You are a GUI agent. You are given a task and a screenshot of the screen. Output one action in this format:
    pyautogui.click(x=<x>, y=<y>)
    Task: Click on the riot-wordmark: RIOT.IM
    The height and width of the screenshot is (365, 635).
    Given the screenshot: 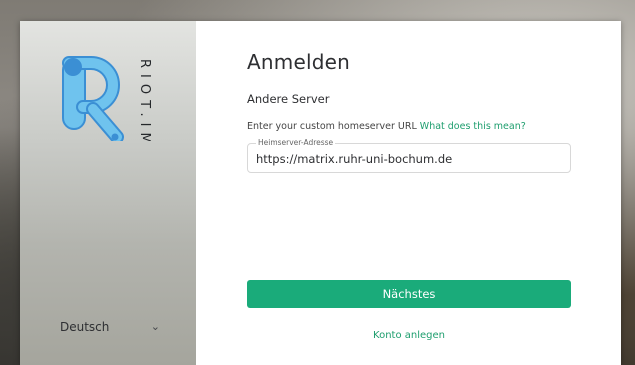 What is the action you would take?
    pyautogui.click(x=144, y=100)
    